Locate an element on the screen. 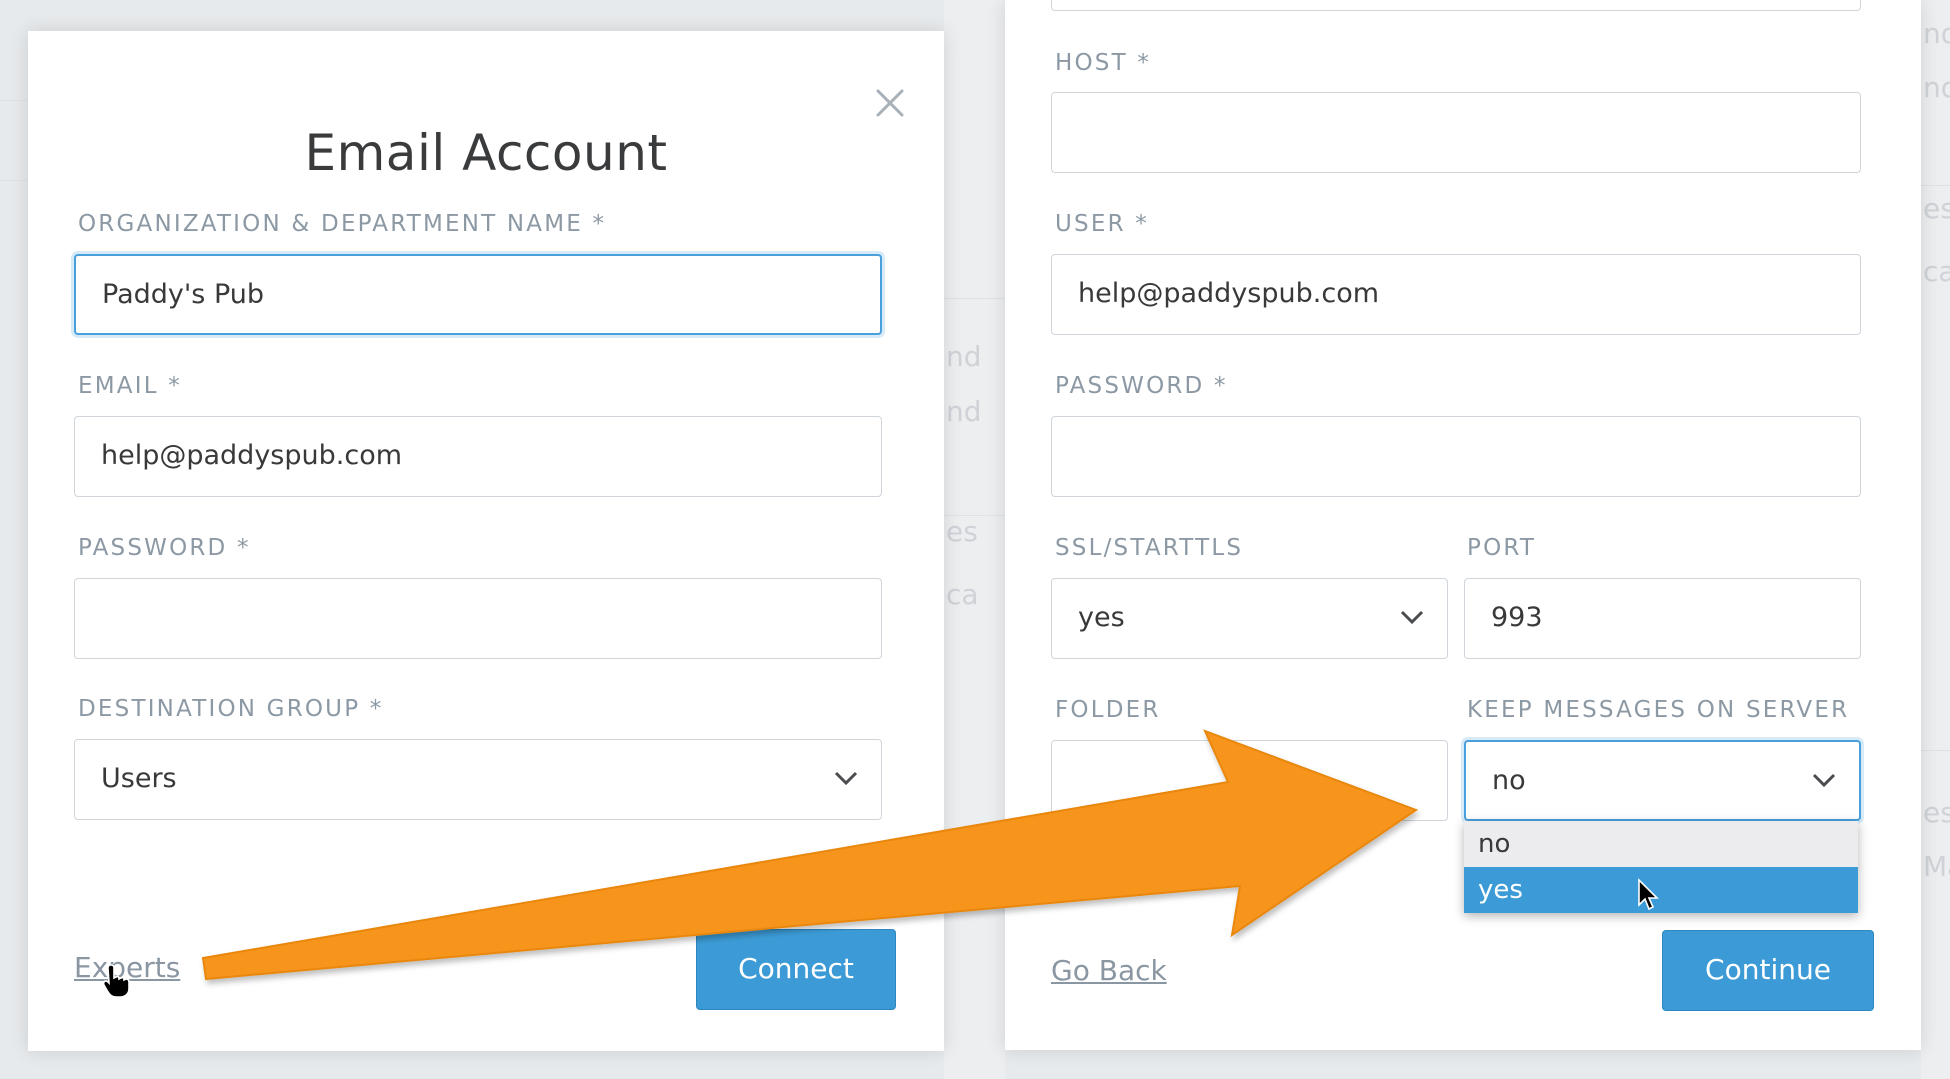  ssl-select: yes is located at coordinates (1249, 618).